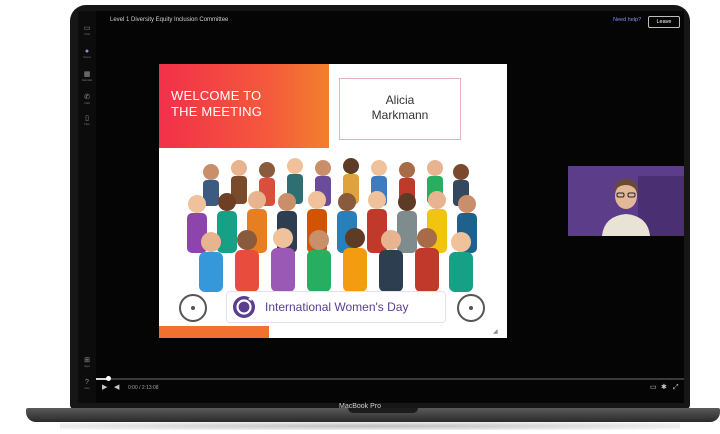  Describe the element at coordinates (336, 260) in the screenshot. I see `crowd-front-row` at that location.